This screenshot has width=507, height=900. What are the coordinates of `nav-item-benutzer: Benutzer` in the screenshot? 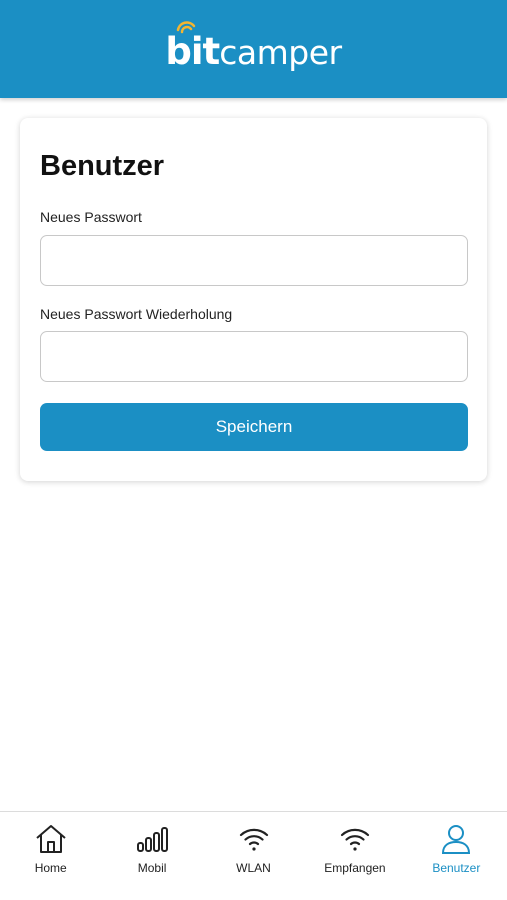 It's located at (456, 856).